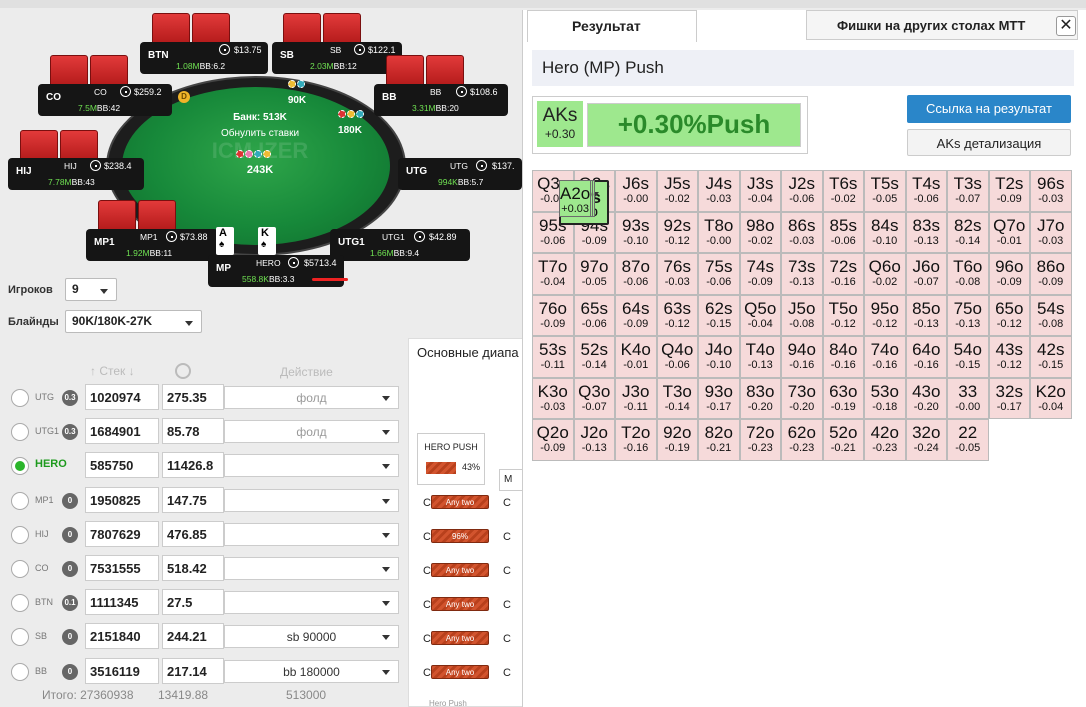 The height and width of the screenshot is (707, 1086). What do you see at coordinates (942, 25) in the screenshot?
I see `tab-chips-other-tables: Фишки на других столах MTT` at bounding box center [942, 25].